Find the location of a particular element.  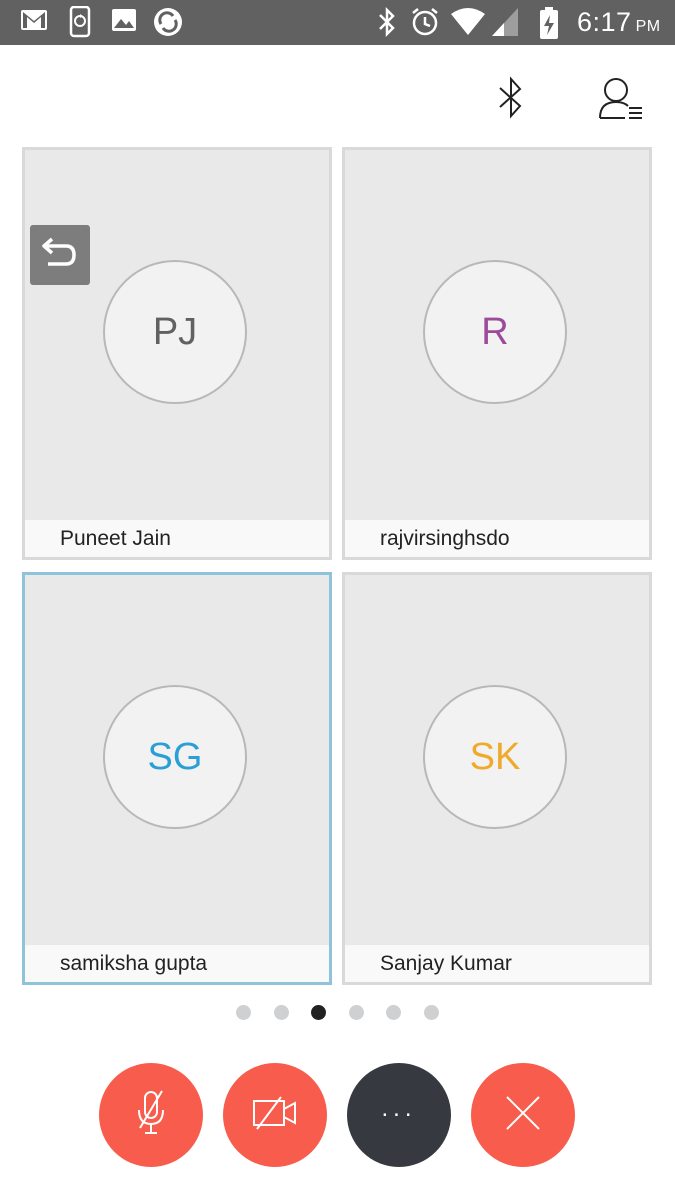

status-time: 6:17 PM is located at coordinates (619, 22).